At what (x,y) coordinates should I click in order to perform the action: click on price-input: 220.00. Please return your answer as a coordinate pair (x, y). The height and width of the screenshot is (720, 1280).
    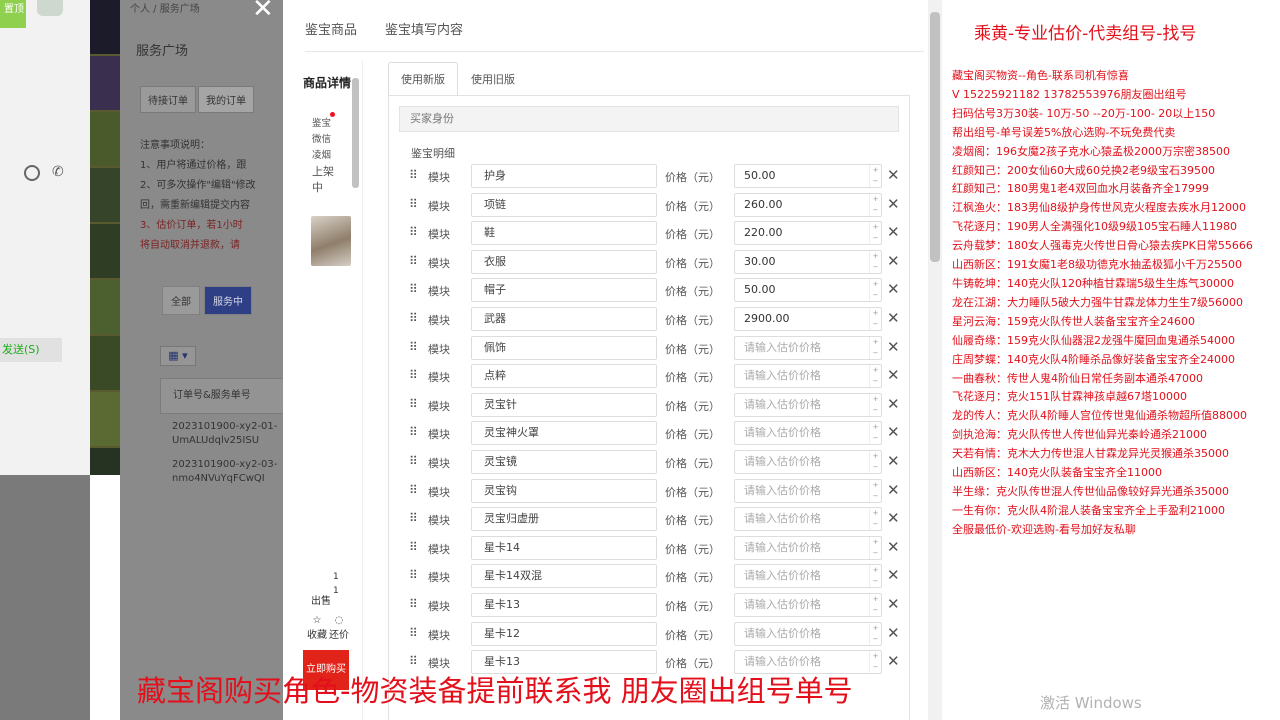
    Looking at the image, I should click on (808, 233).